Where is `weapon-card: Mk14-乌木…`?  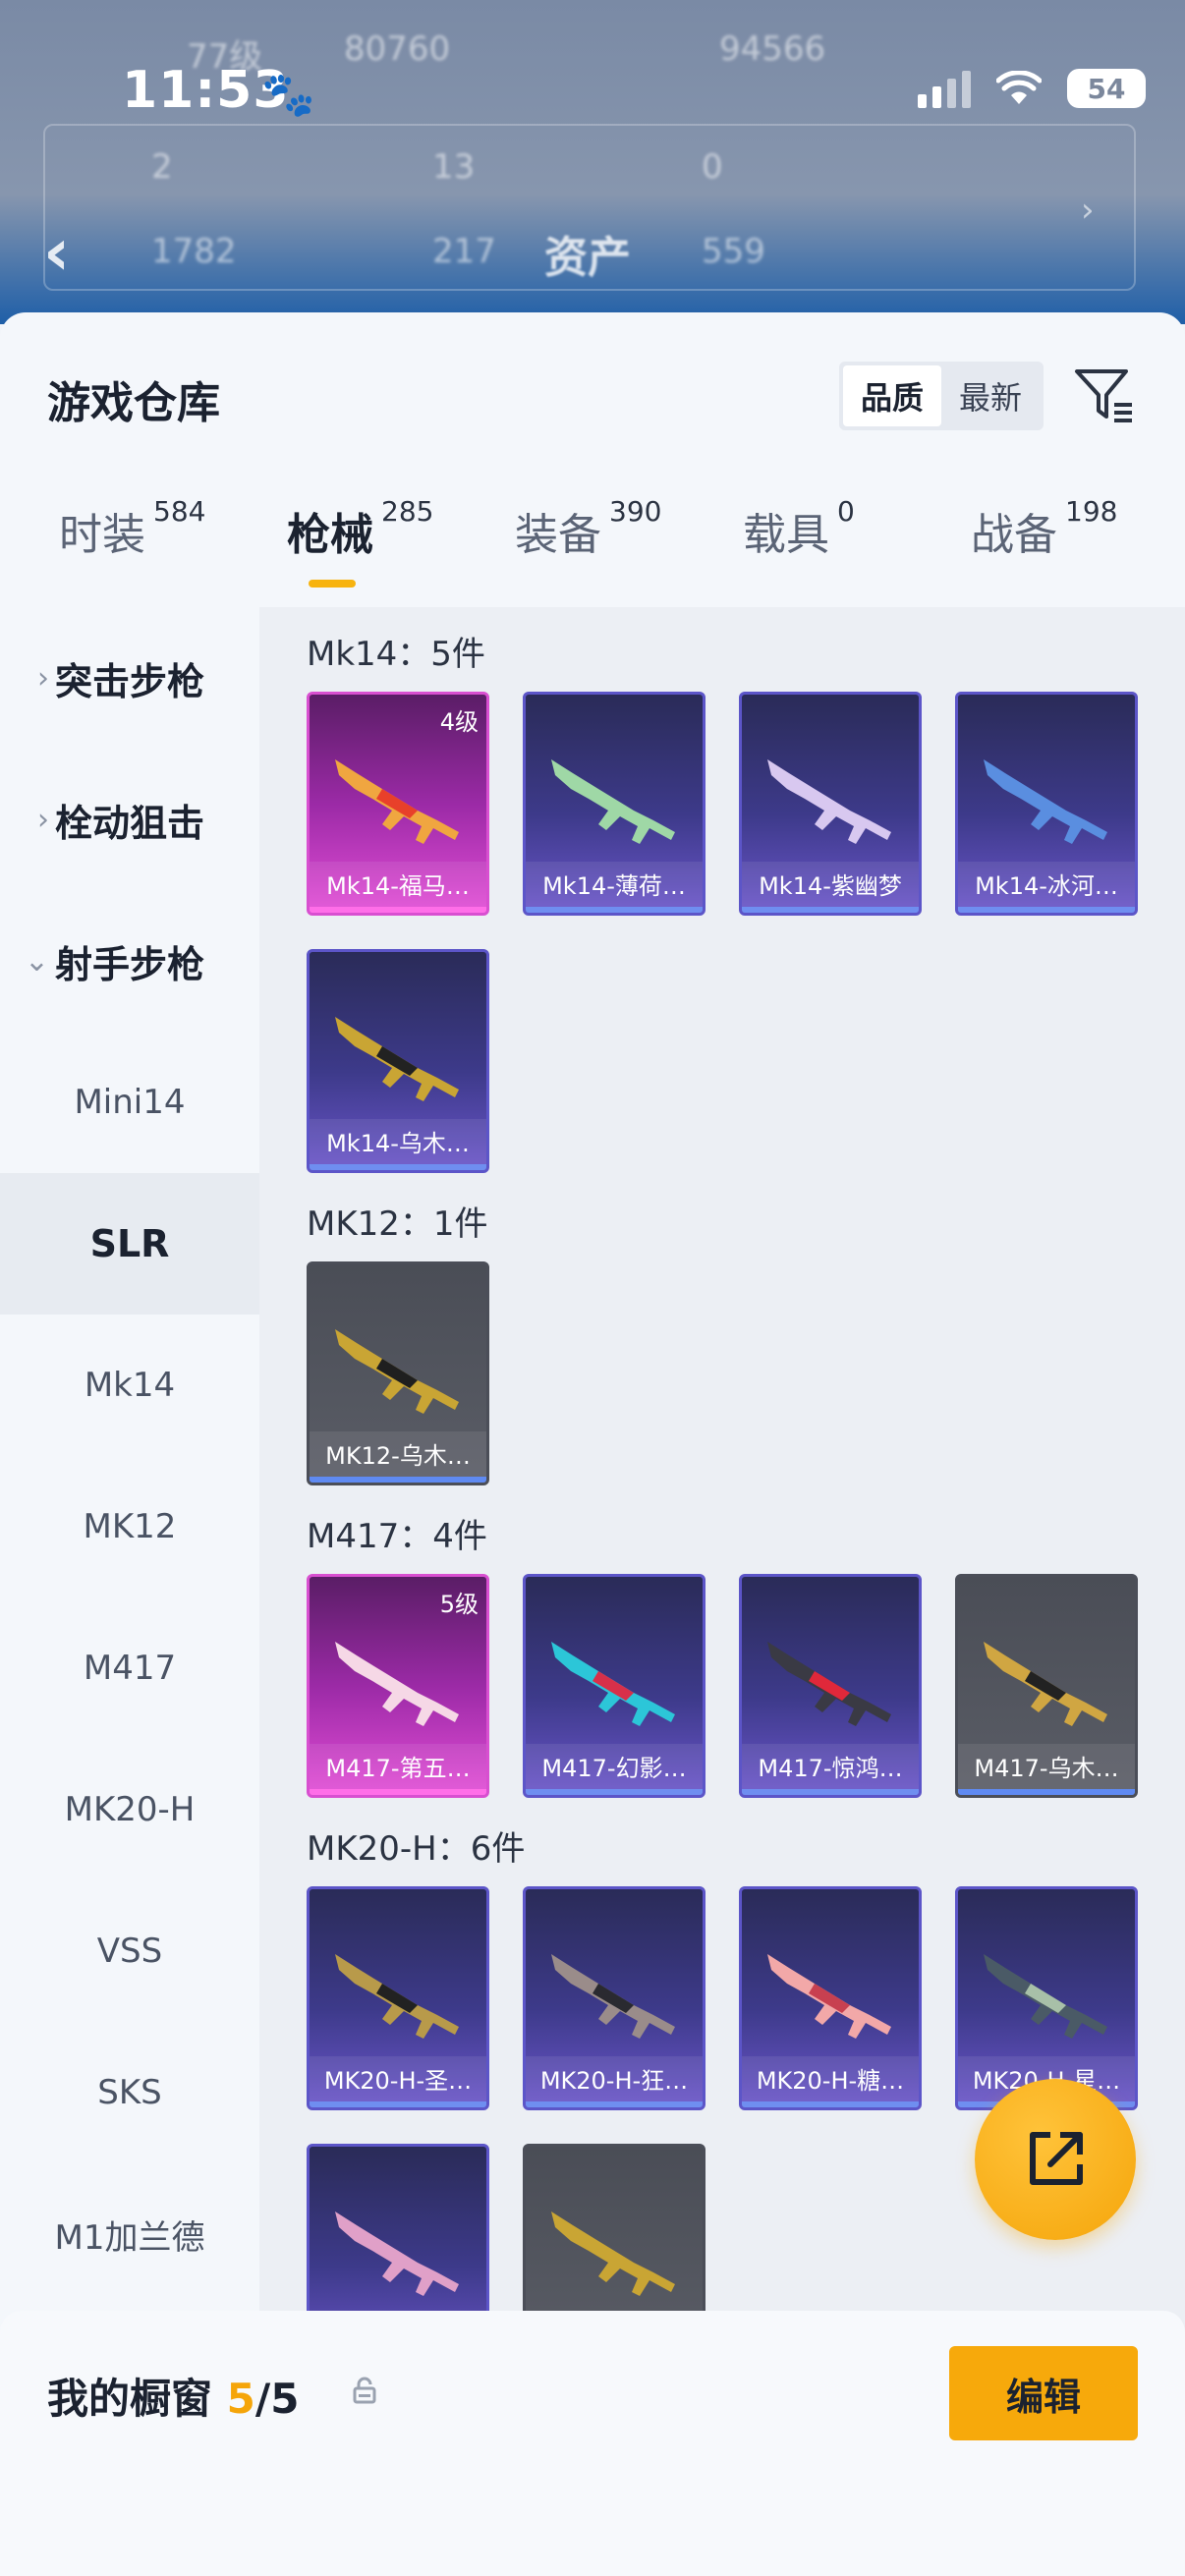 weapon-card: Mk14-乌木… is located at coordinates (398, 1061).